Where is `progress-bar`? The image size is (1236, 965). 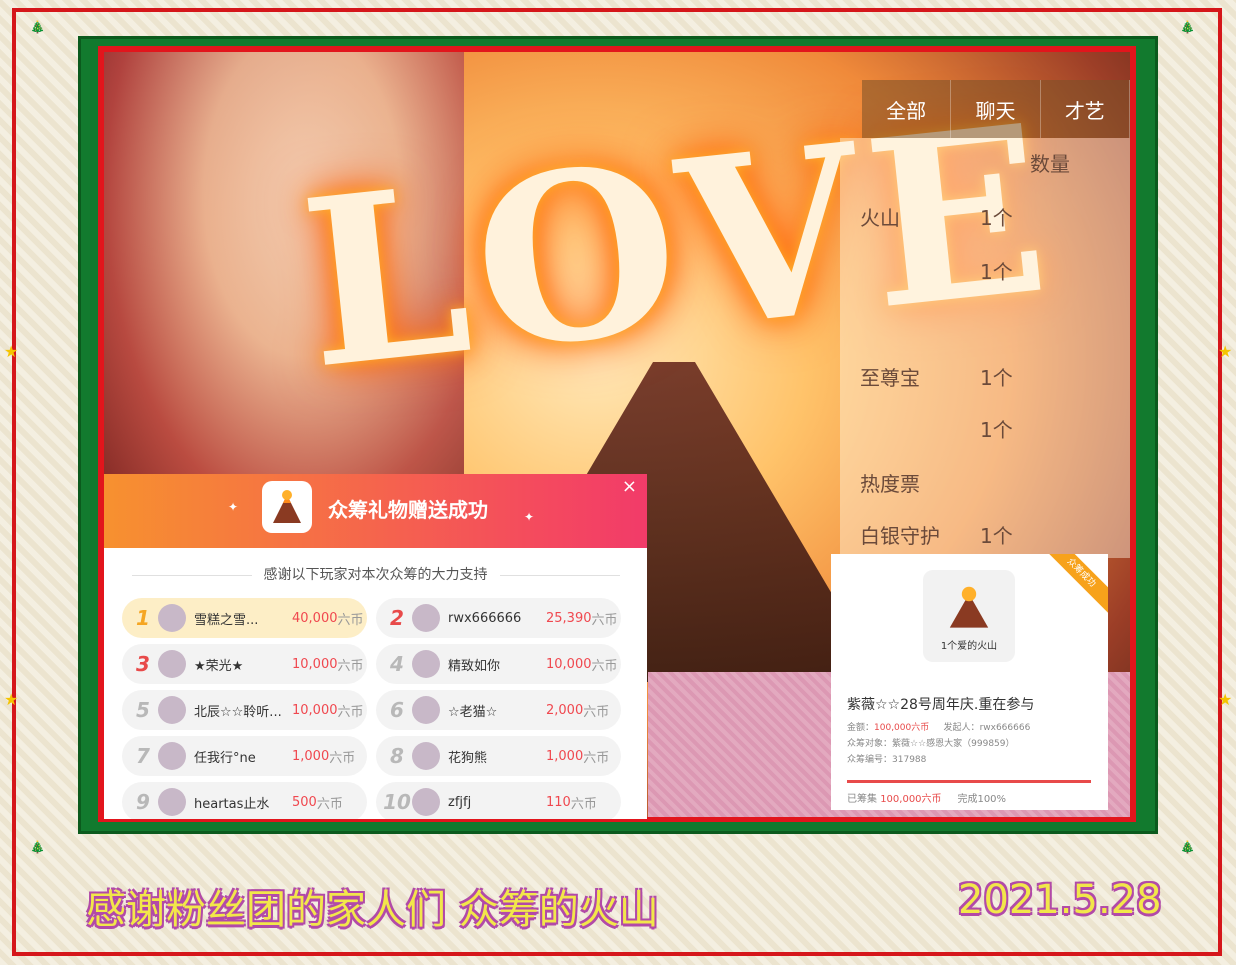 progress-bar is located at coordinates (969, 781).